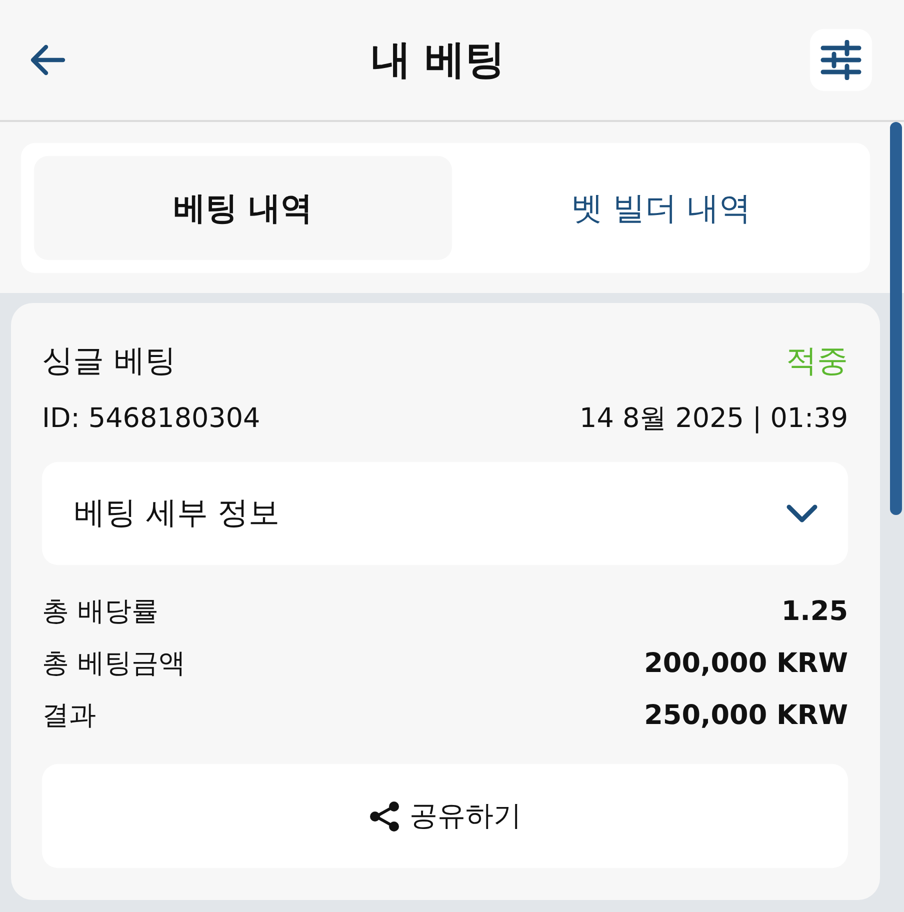  I want to click on summary-value: 200,000 KRW, so click(746, 663).